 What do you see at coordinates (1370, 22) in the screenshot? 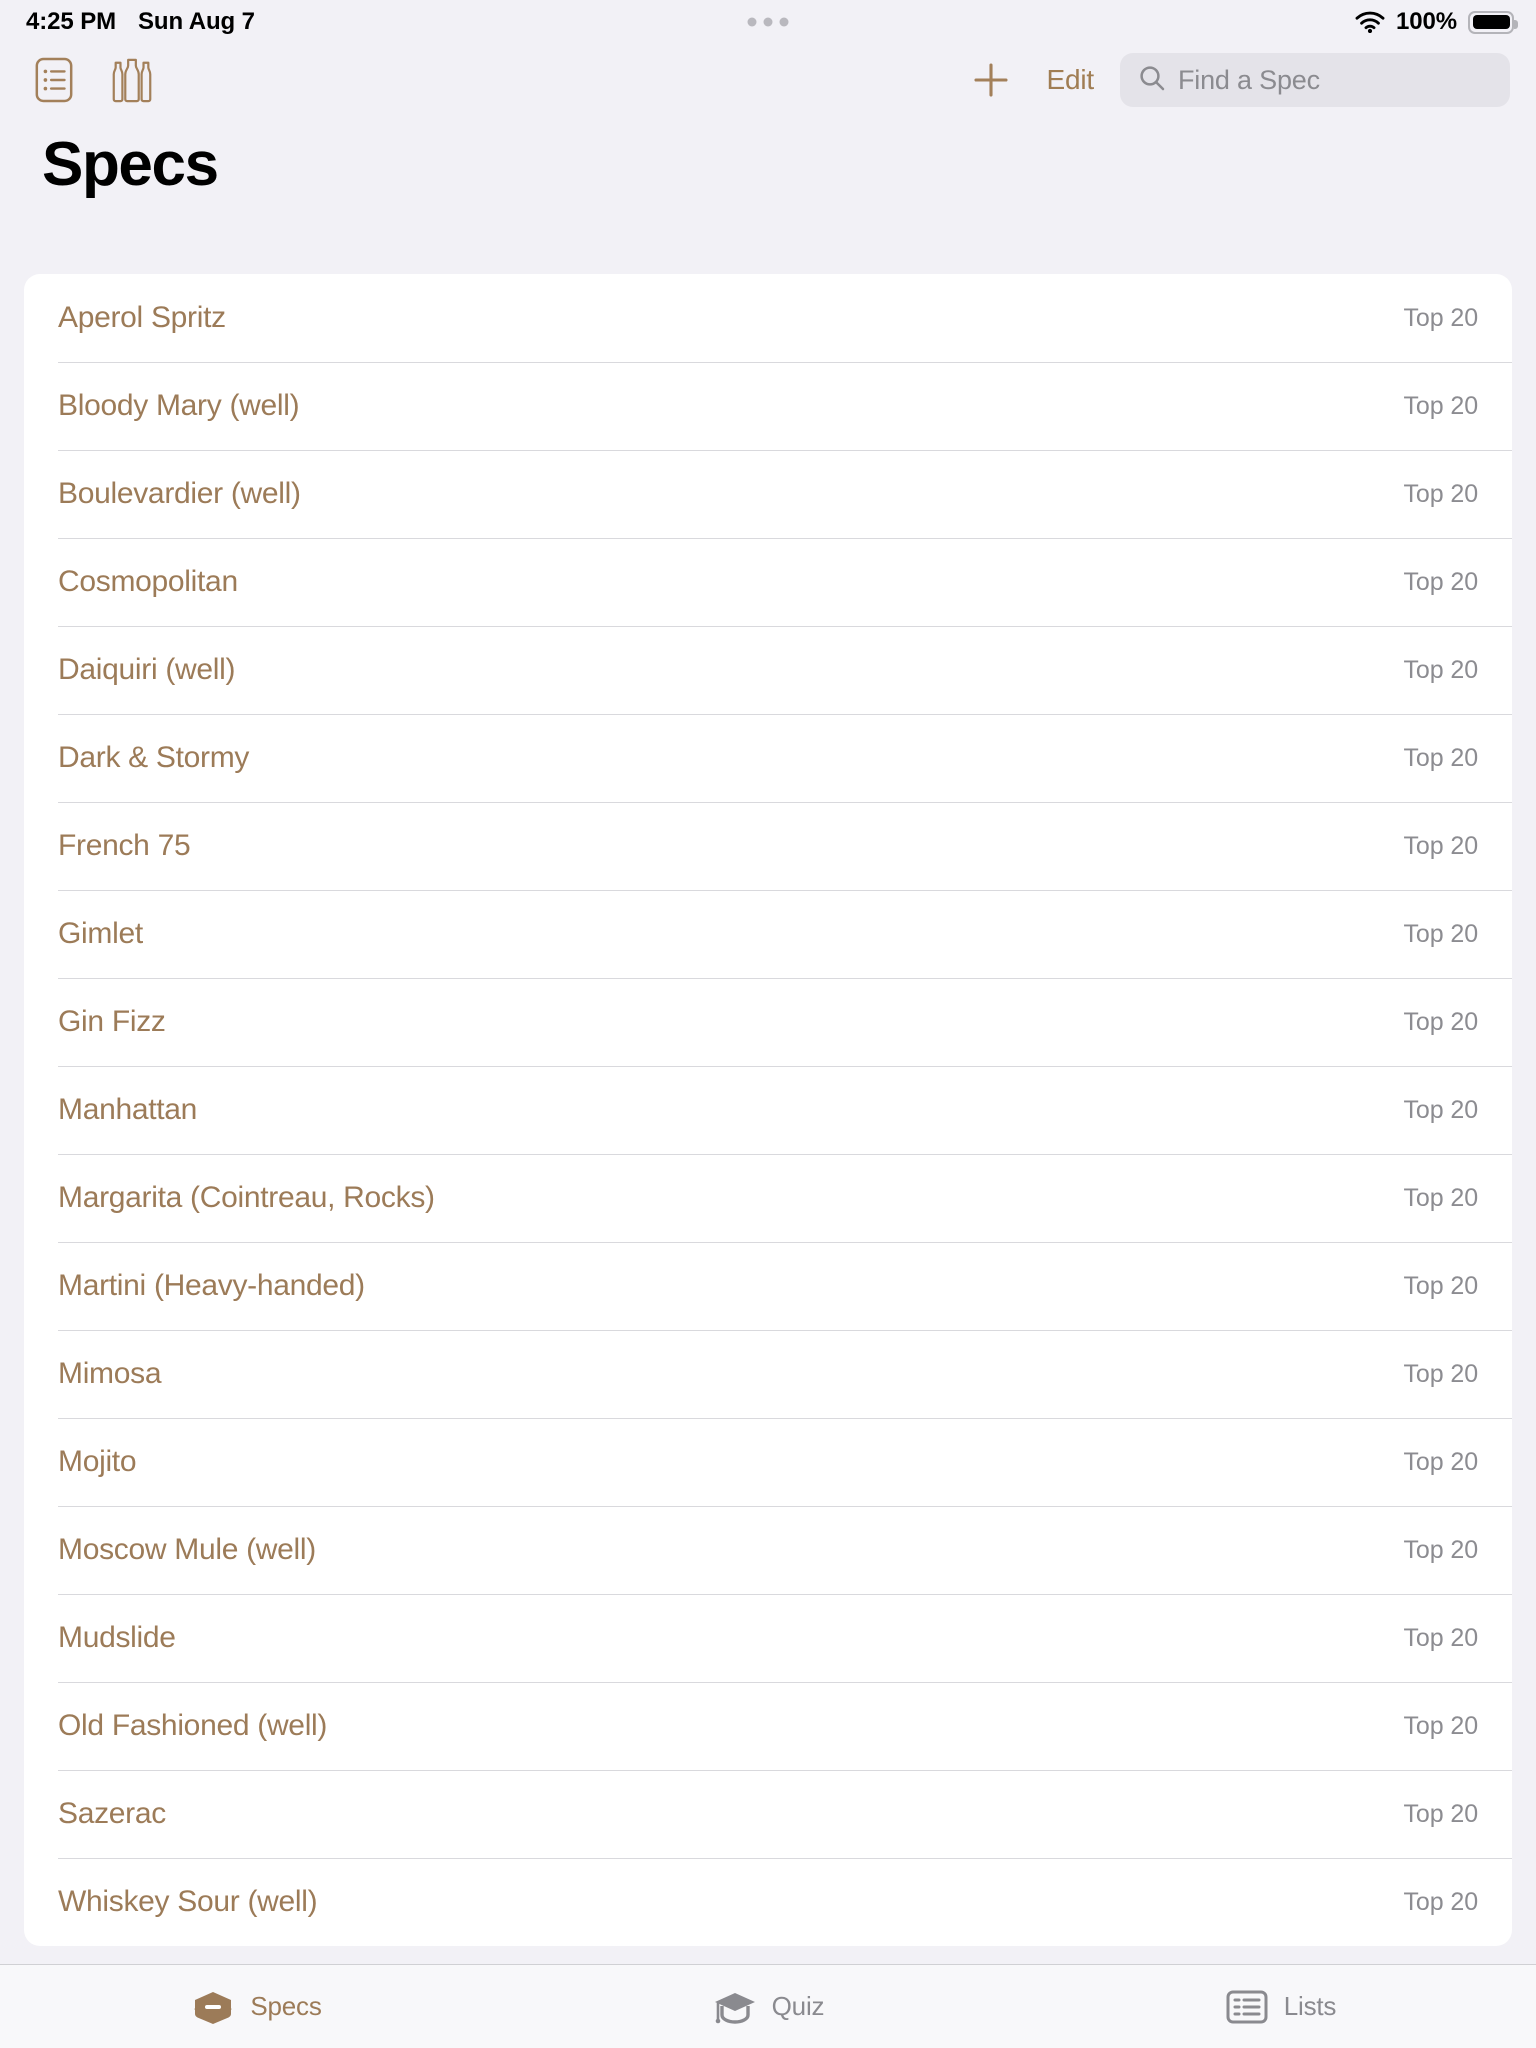
I see `wifi-icon` at bounding box center [1370, 22].